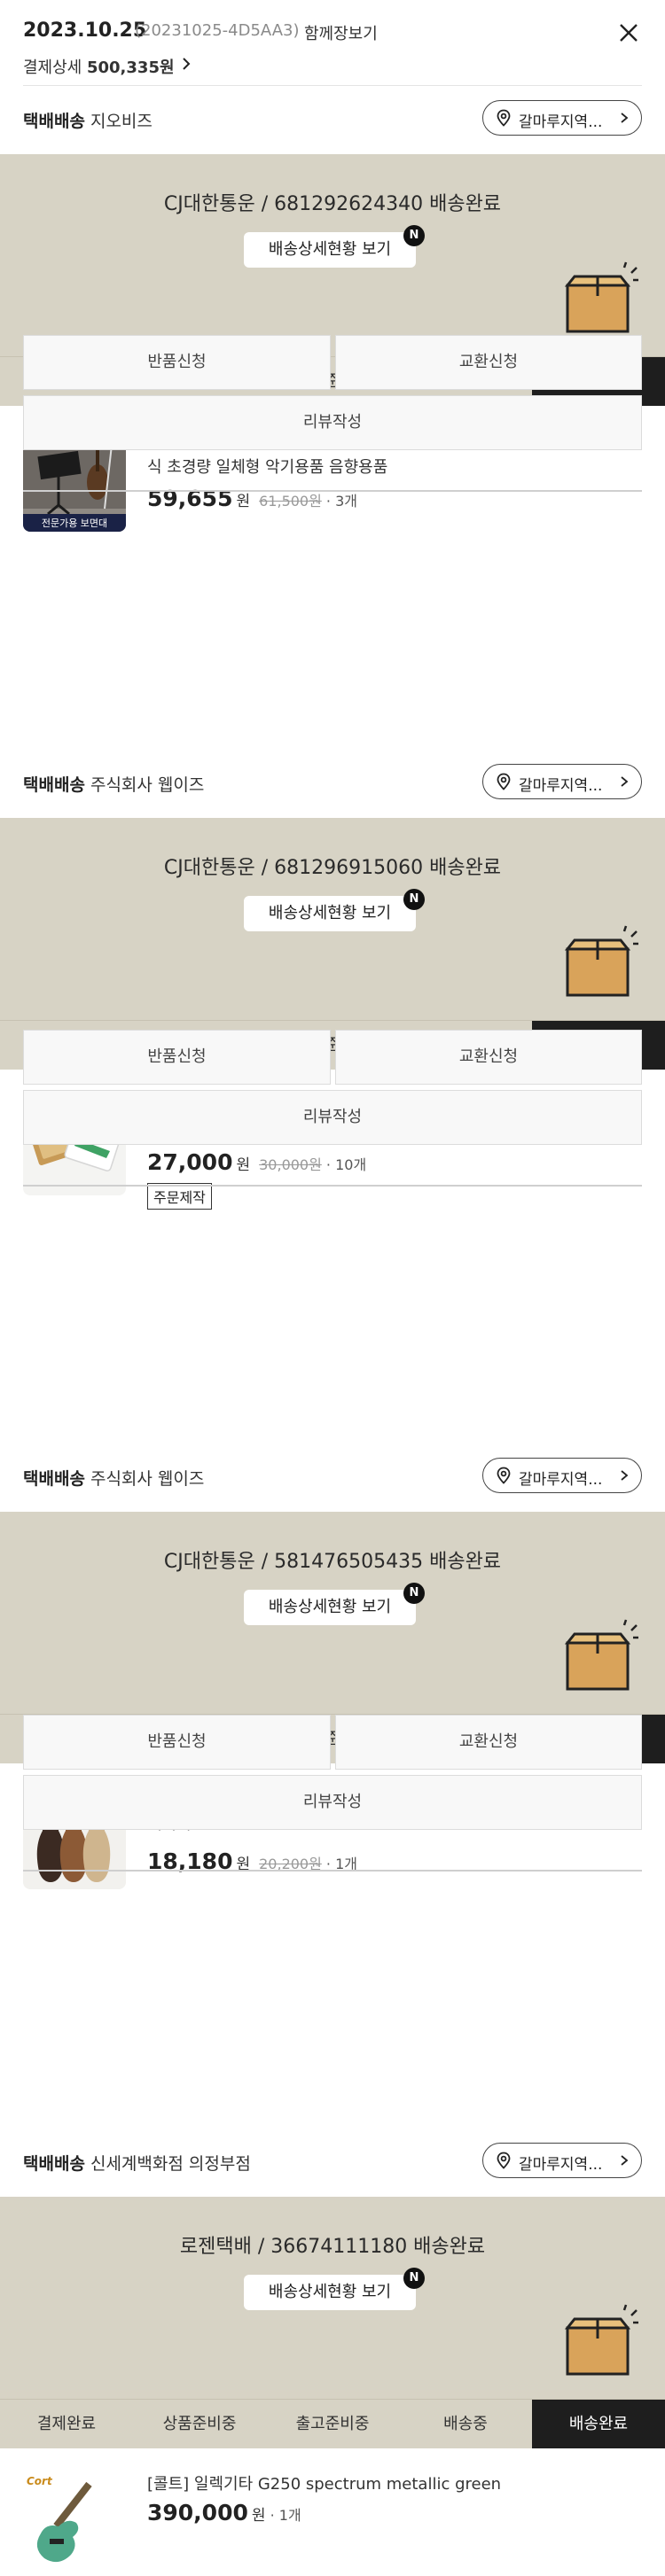 This screenshot has width=665, height=2576. What do you see at coordinates (170, 2164) in the screenshot?
I see `seller-name: 신세계백화점 의정부점` at bounding box center [170, 2164].